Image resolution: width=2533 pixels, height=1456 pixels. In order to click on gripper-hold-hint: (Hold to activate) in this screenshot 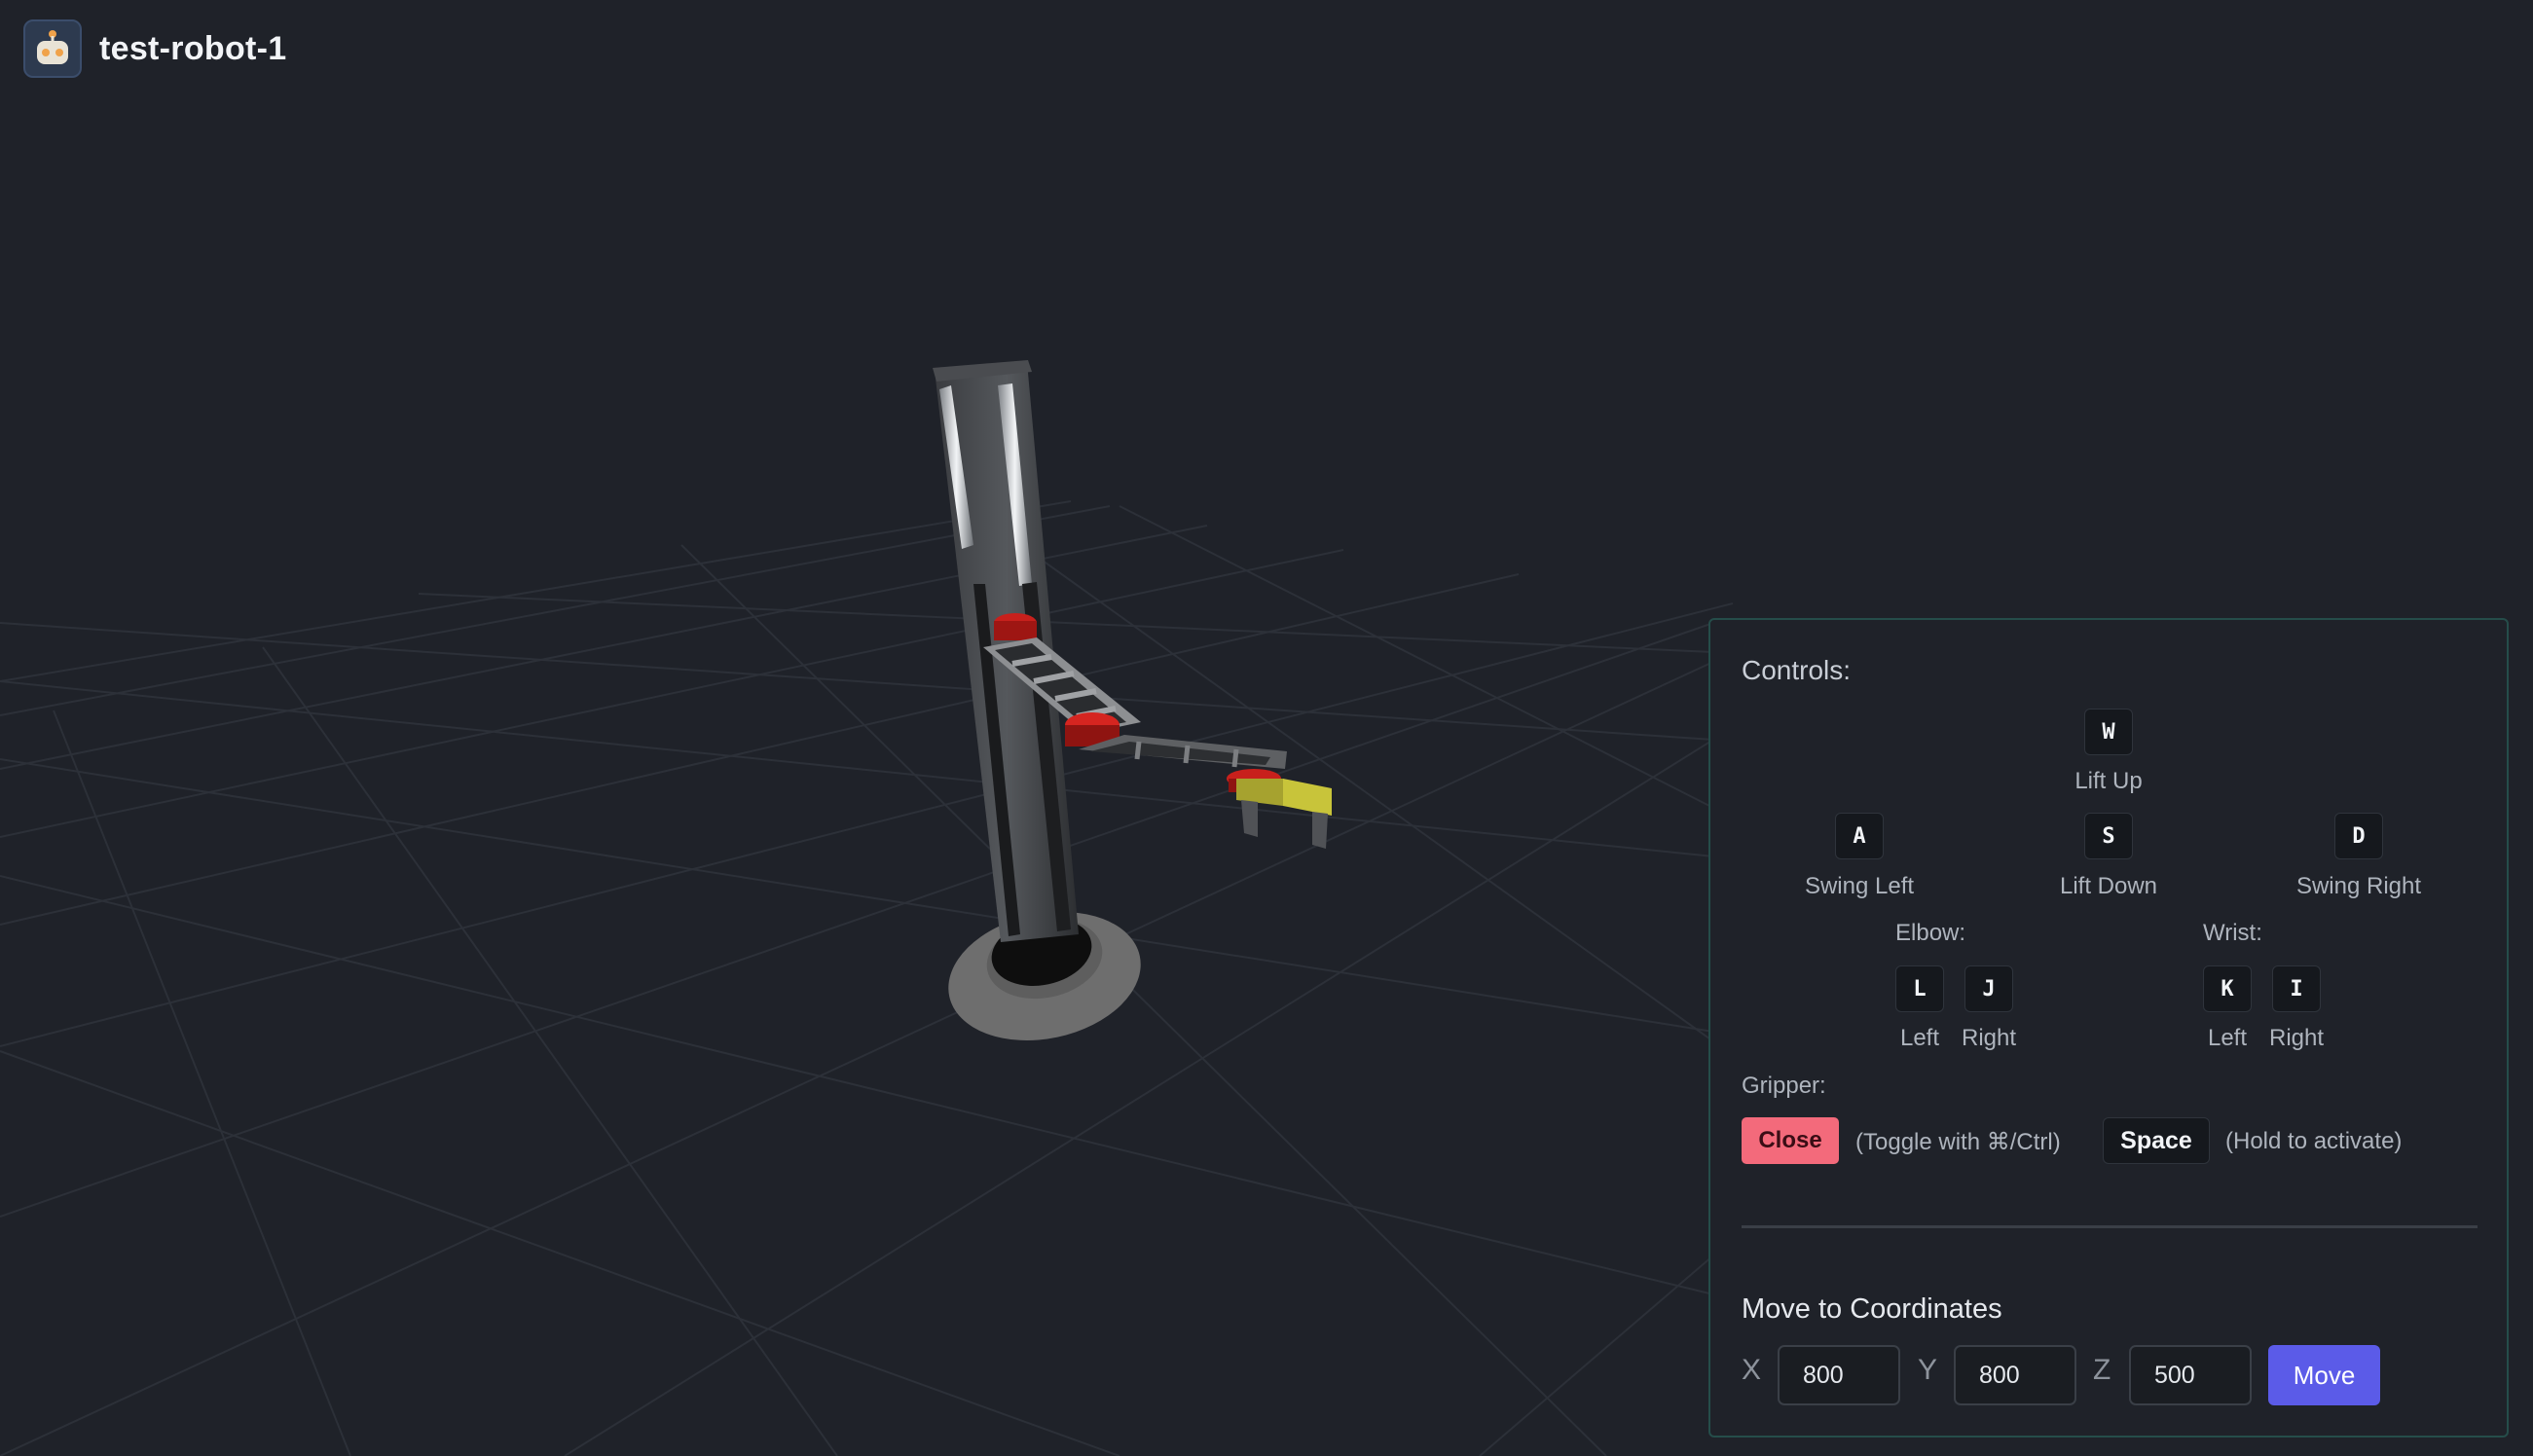, I will do `click(2314, 1141)`.